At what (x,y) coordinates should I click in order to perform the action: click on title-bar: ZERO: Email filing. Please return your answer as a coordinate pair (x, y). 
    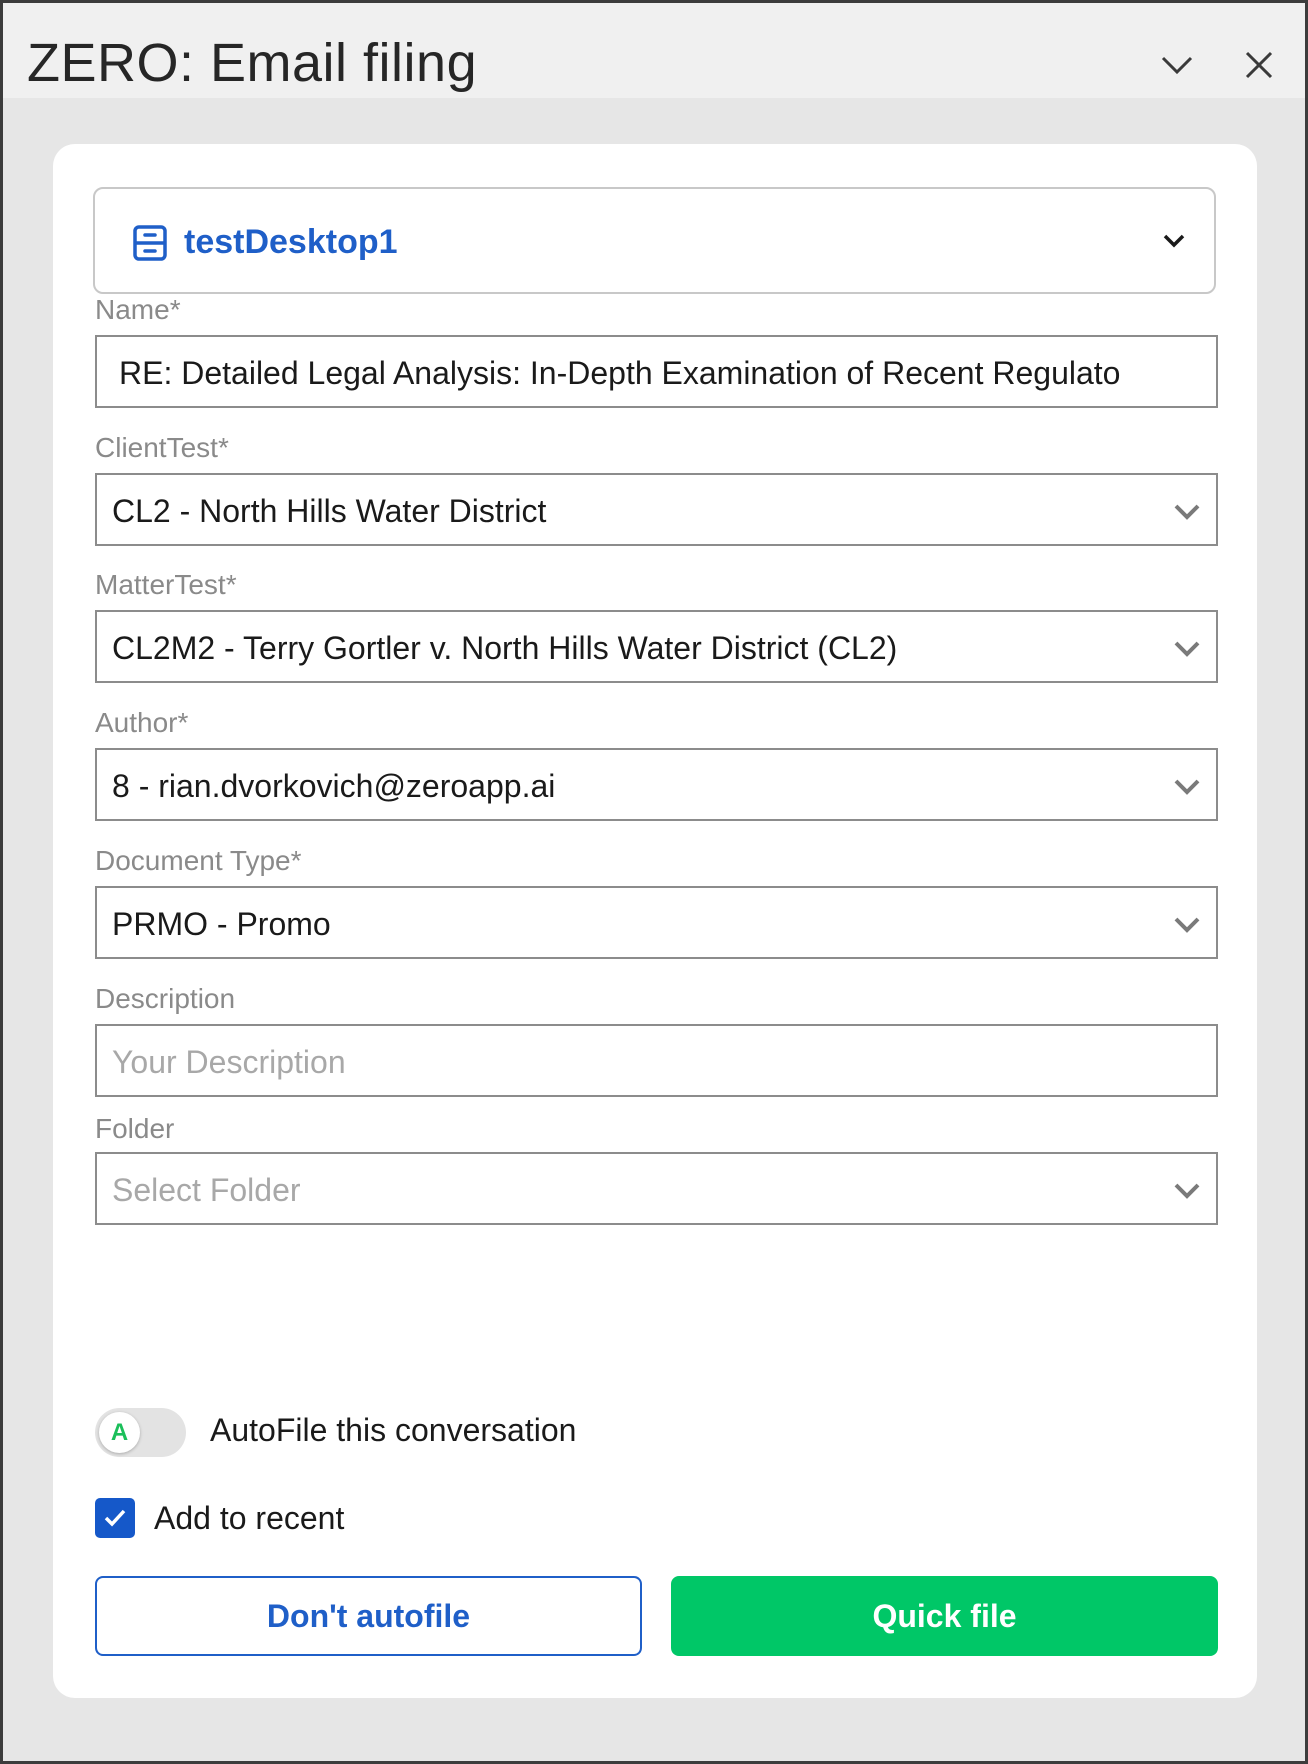
    Looking at the image, I should click on (654, 50).